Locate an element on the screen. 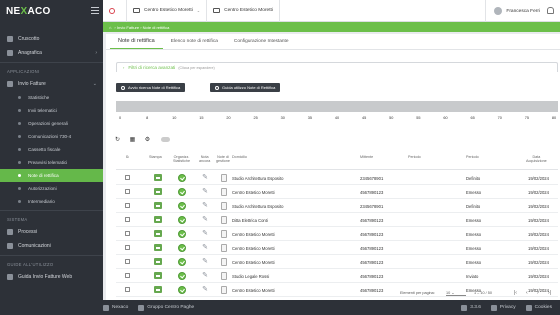  sidebar-subitem-cassetto-fiscale: Cassetto fiscale is located at coordinates (51, 149).